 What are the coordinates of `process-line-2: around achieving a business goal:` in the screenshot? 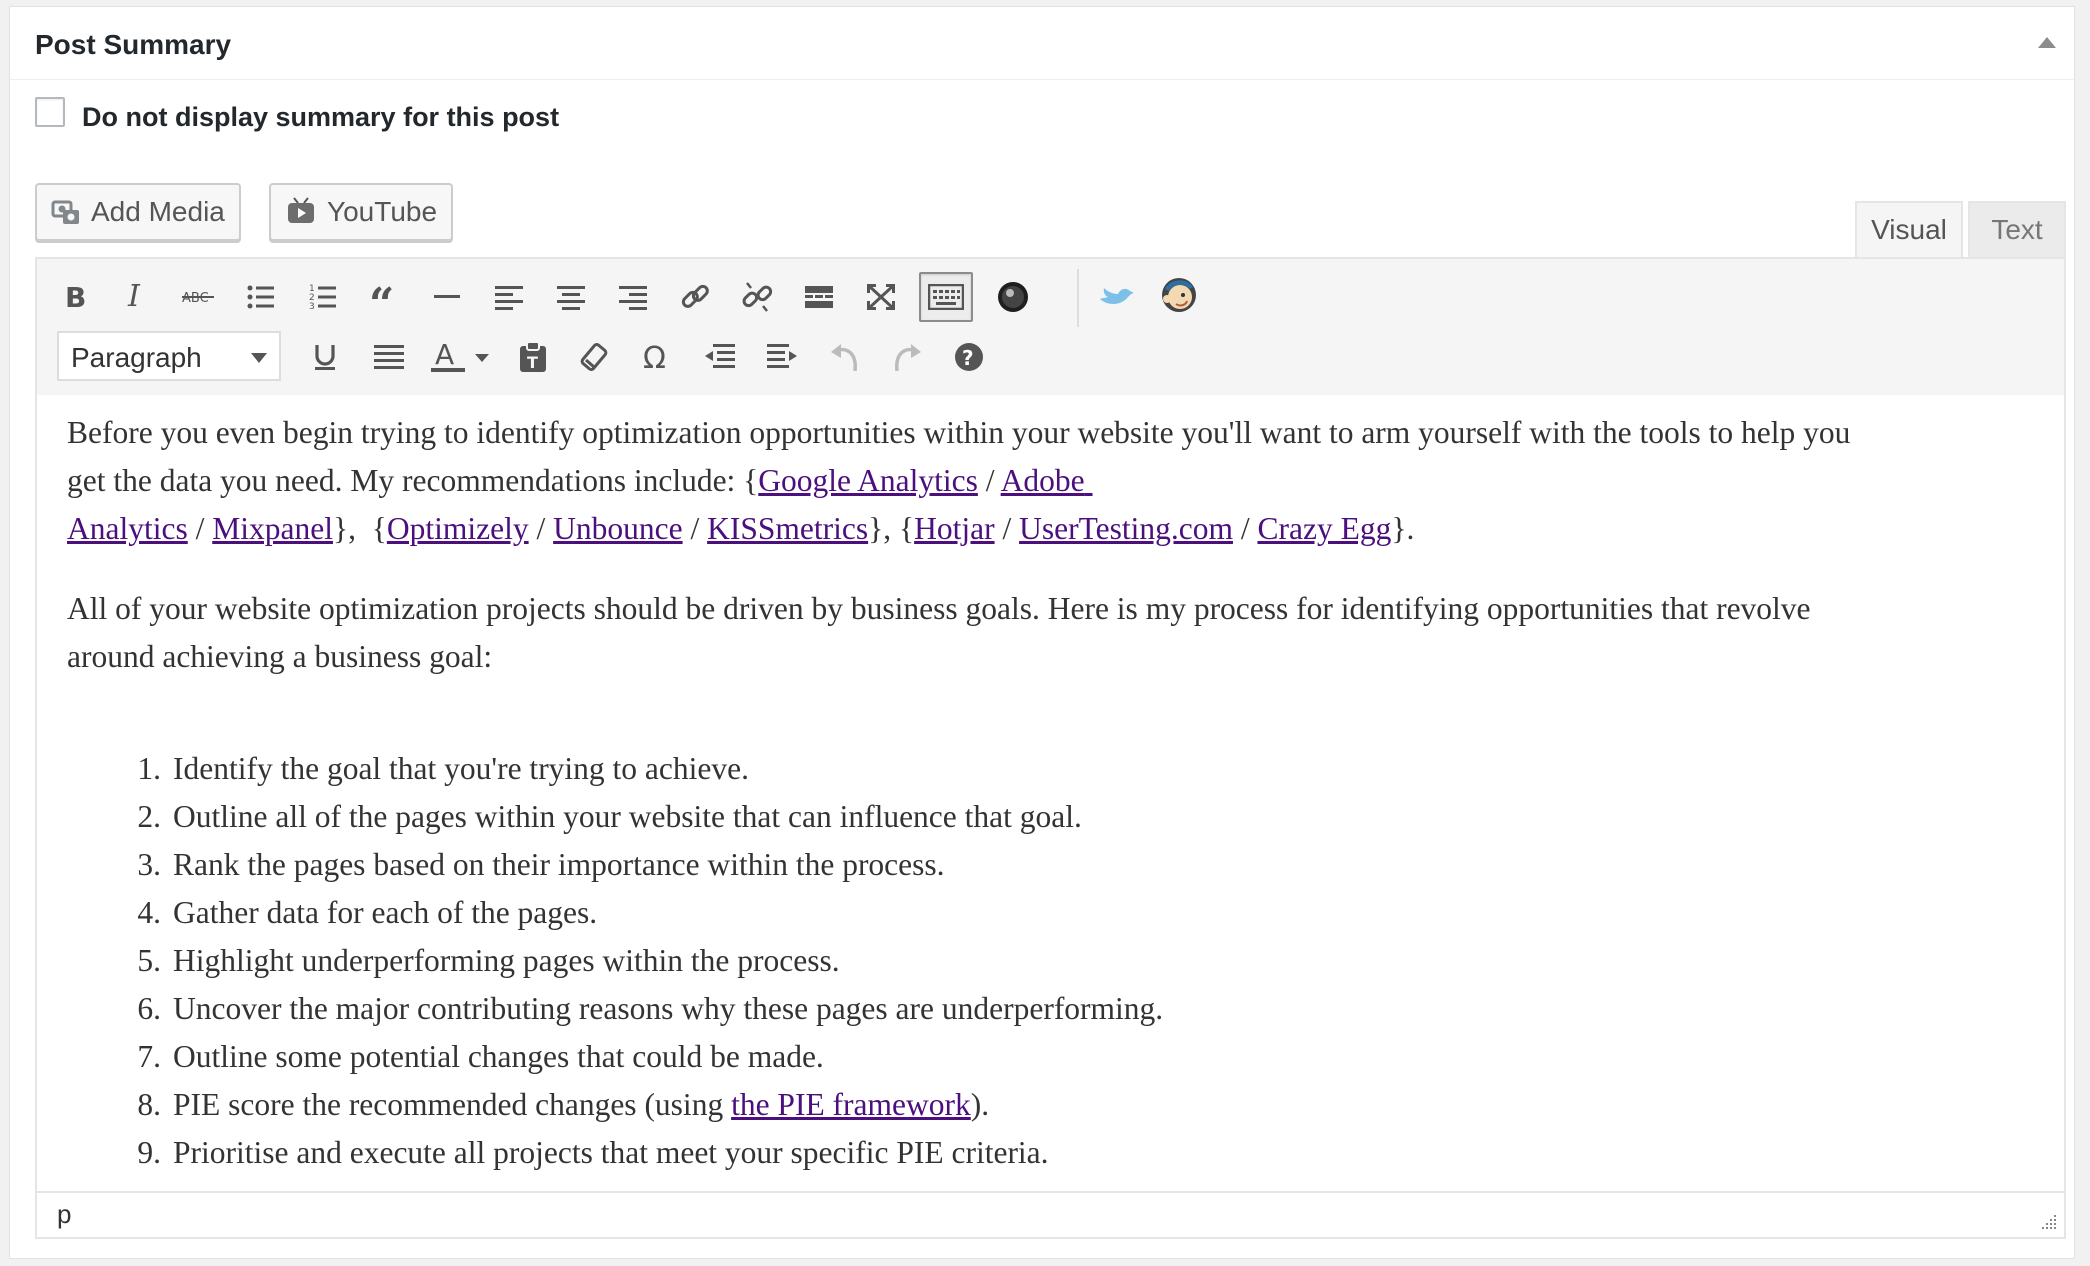 It's located at (280, 656).